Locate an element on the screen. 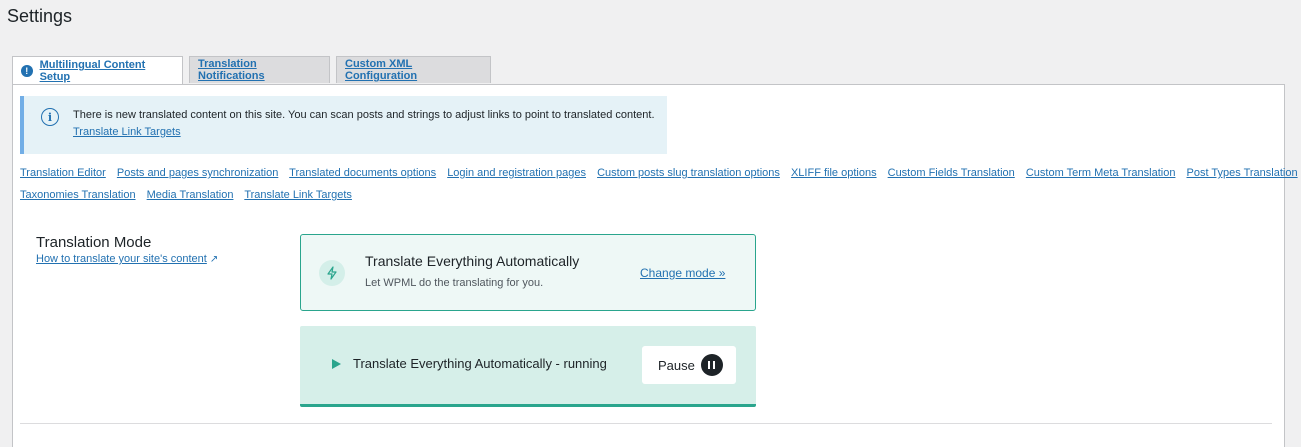 This screenshot has height=447, width=1301. link-xliff-file-options: XLIFF file options is located at coordinates (834, 173).